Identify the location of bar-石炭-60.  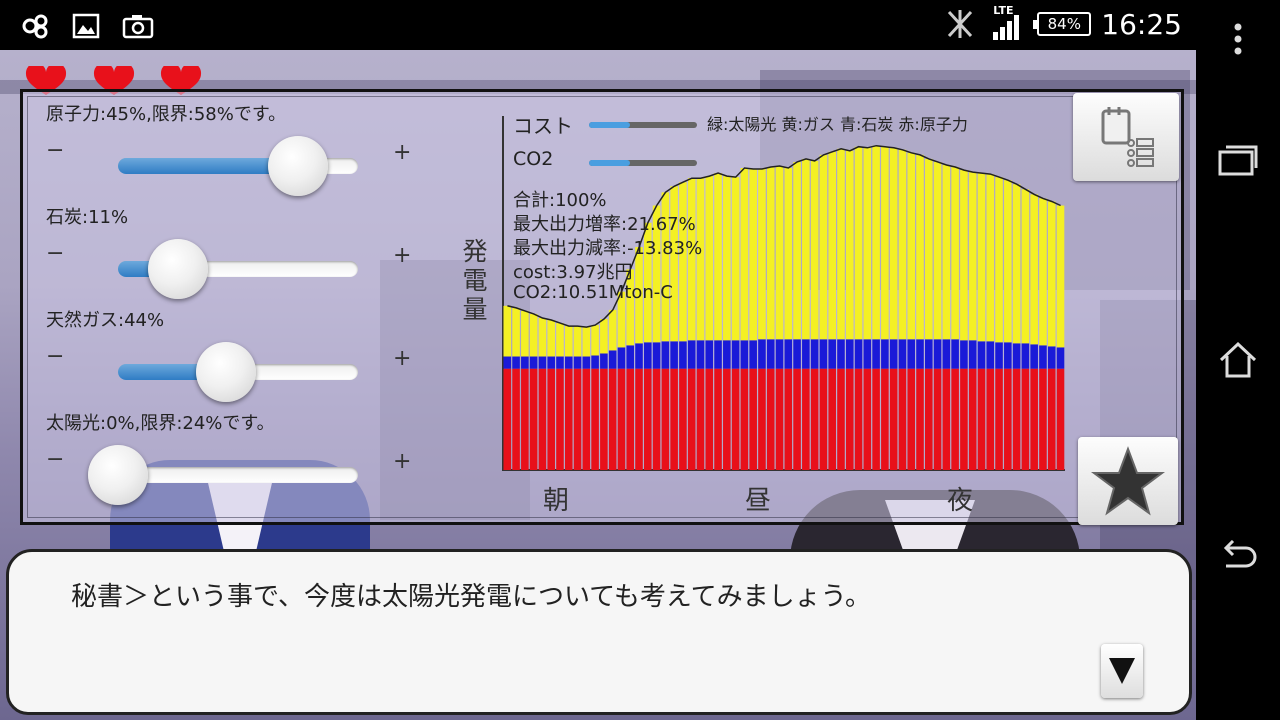
(1034, 356).